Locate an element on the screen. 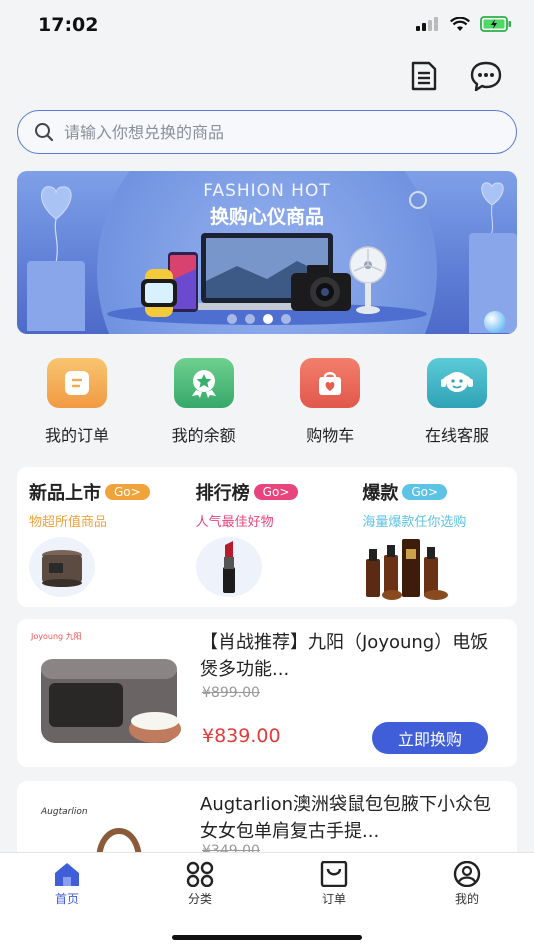 The height and width of the screenshot is (950, 534). quick-label-cart: 购物车 is located at coordinates (330, 435).